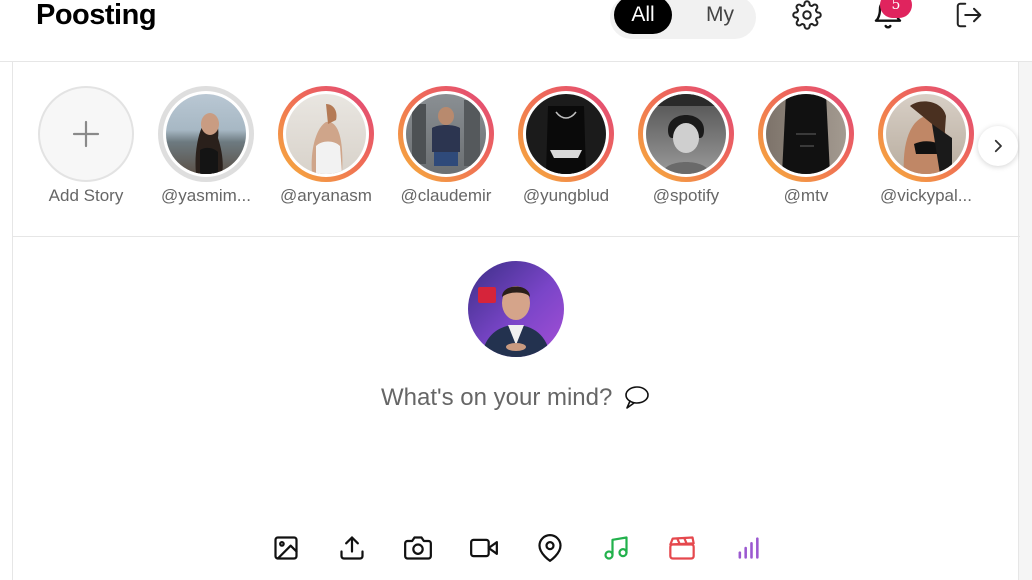 This screenshot has width=1032, height=580. Describe the element at coordinates (807, 15) in the screenshot. I see `gear-icon` at that location.